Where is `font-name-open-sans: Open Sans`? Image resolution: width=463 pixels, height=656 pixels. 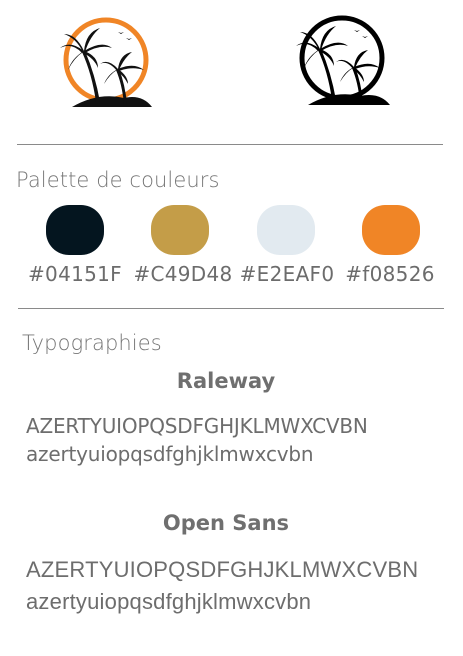 font-name-open-sans: Open Sans is located at coordinates (226, 523).